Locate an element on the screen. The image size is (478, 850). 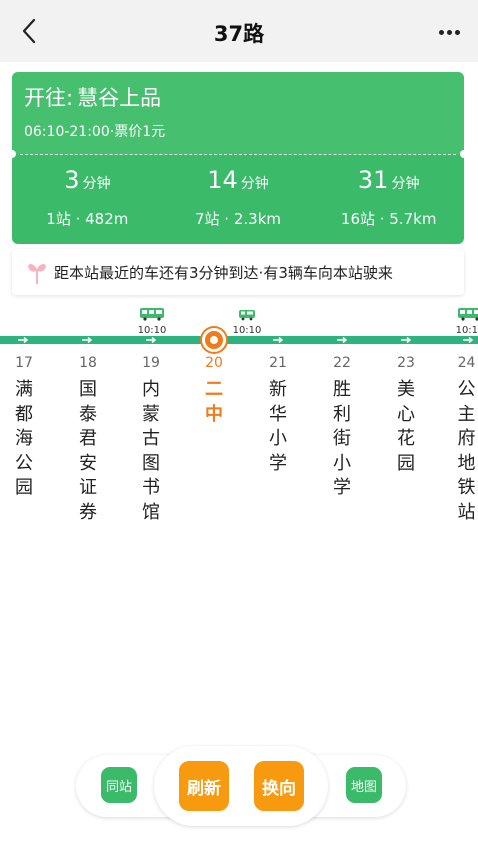
same-station-button: 同站 is located at coordinates (119, 785).